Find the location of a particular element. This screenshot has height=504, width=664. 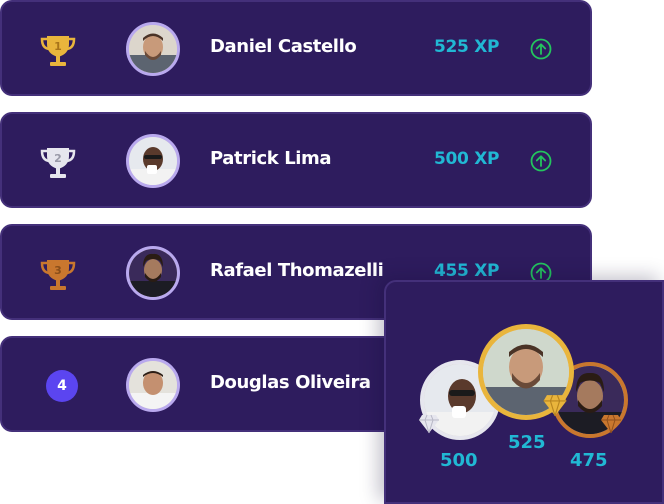

bronze-trophy-icon: 3 is located at coordinates (58, 274).